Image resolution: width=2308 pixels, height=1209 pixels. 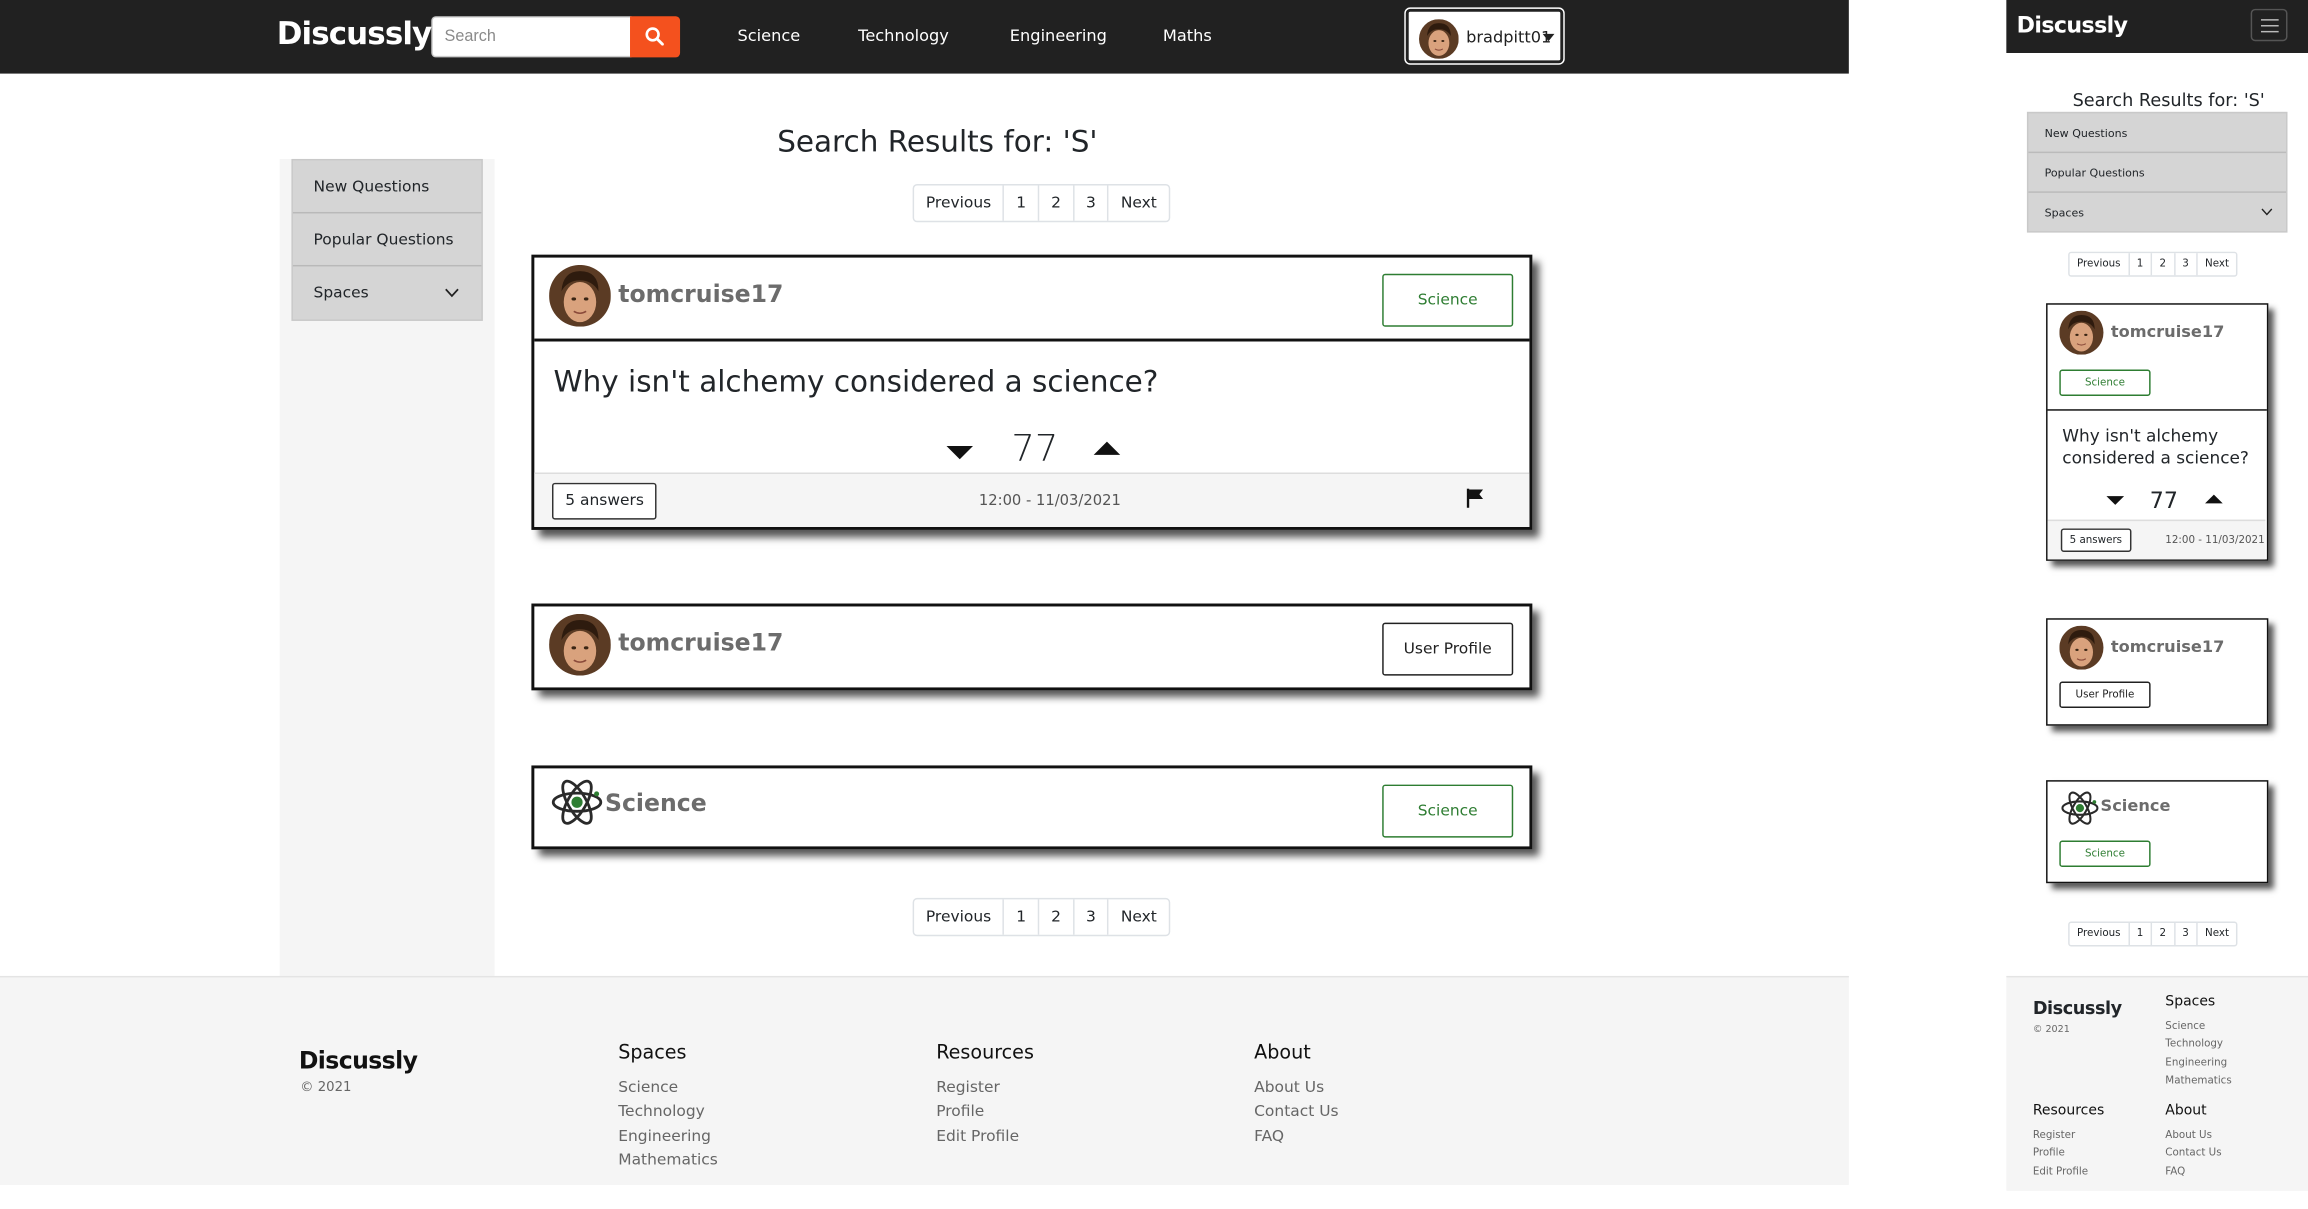 What do you see at coordinates (1032, 647) in the screenshot?
I see `user-result-card: tomcruise17 User Profile` at bounding box center [1032, 647].